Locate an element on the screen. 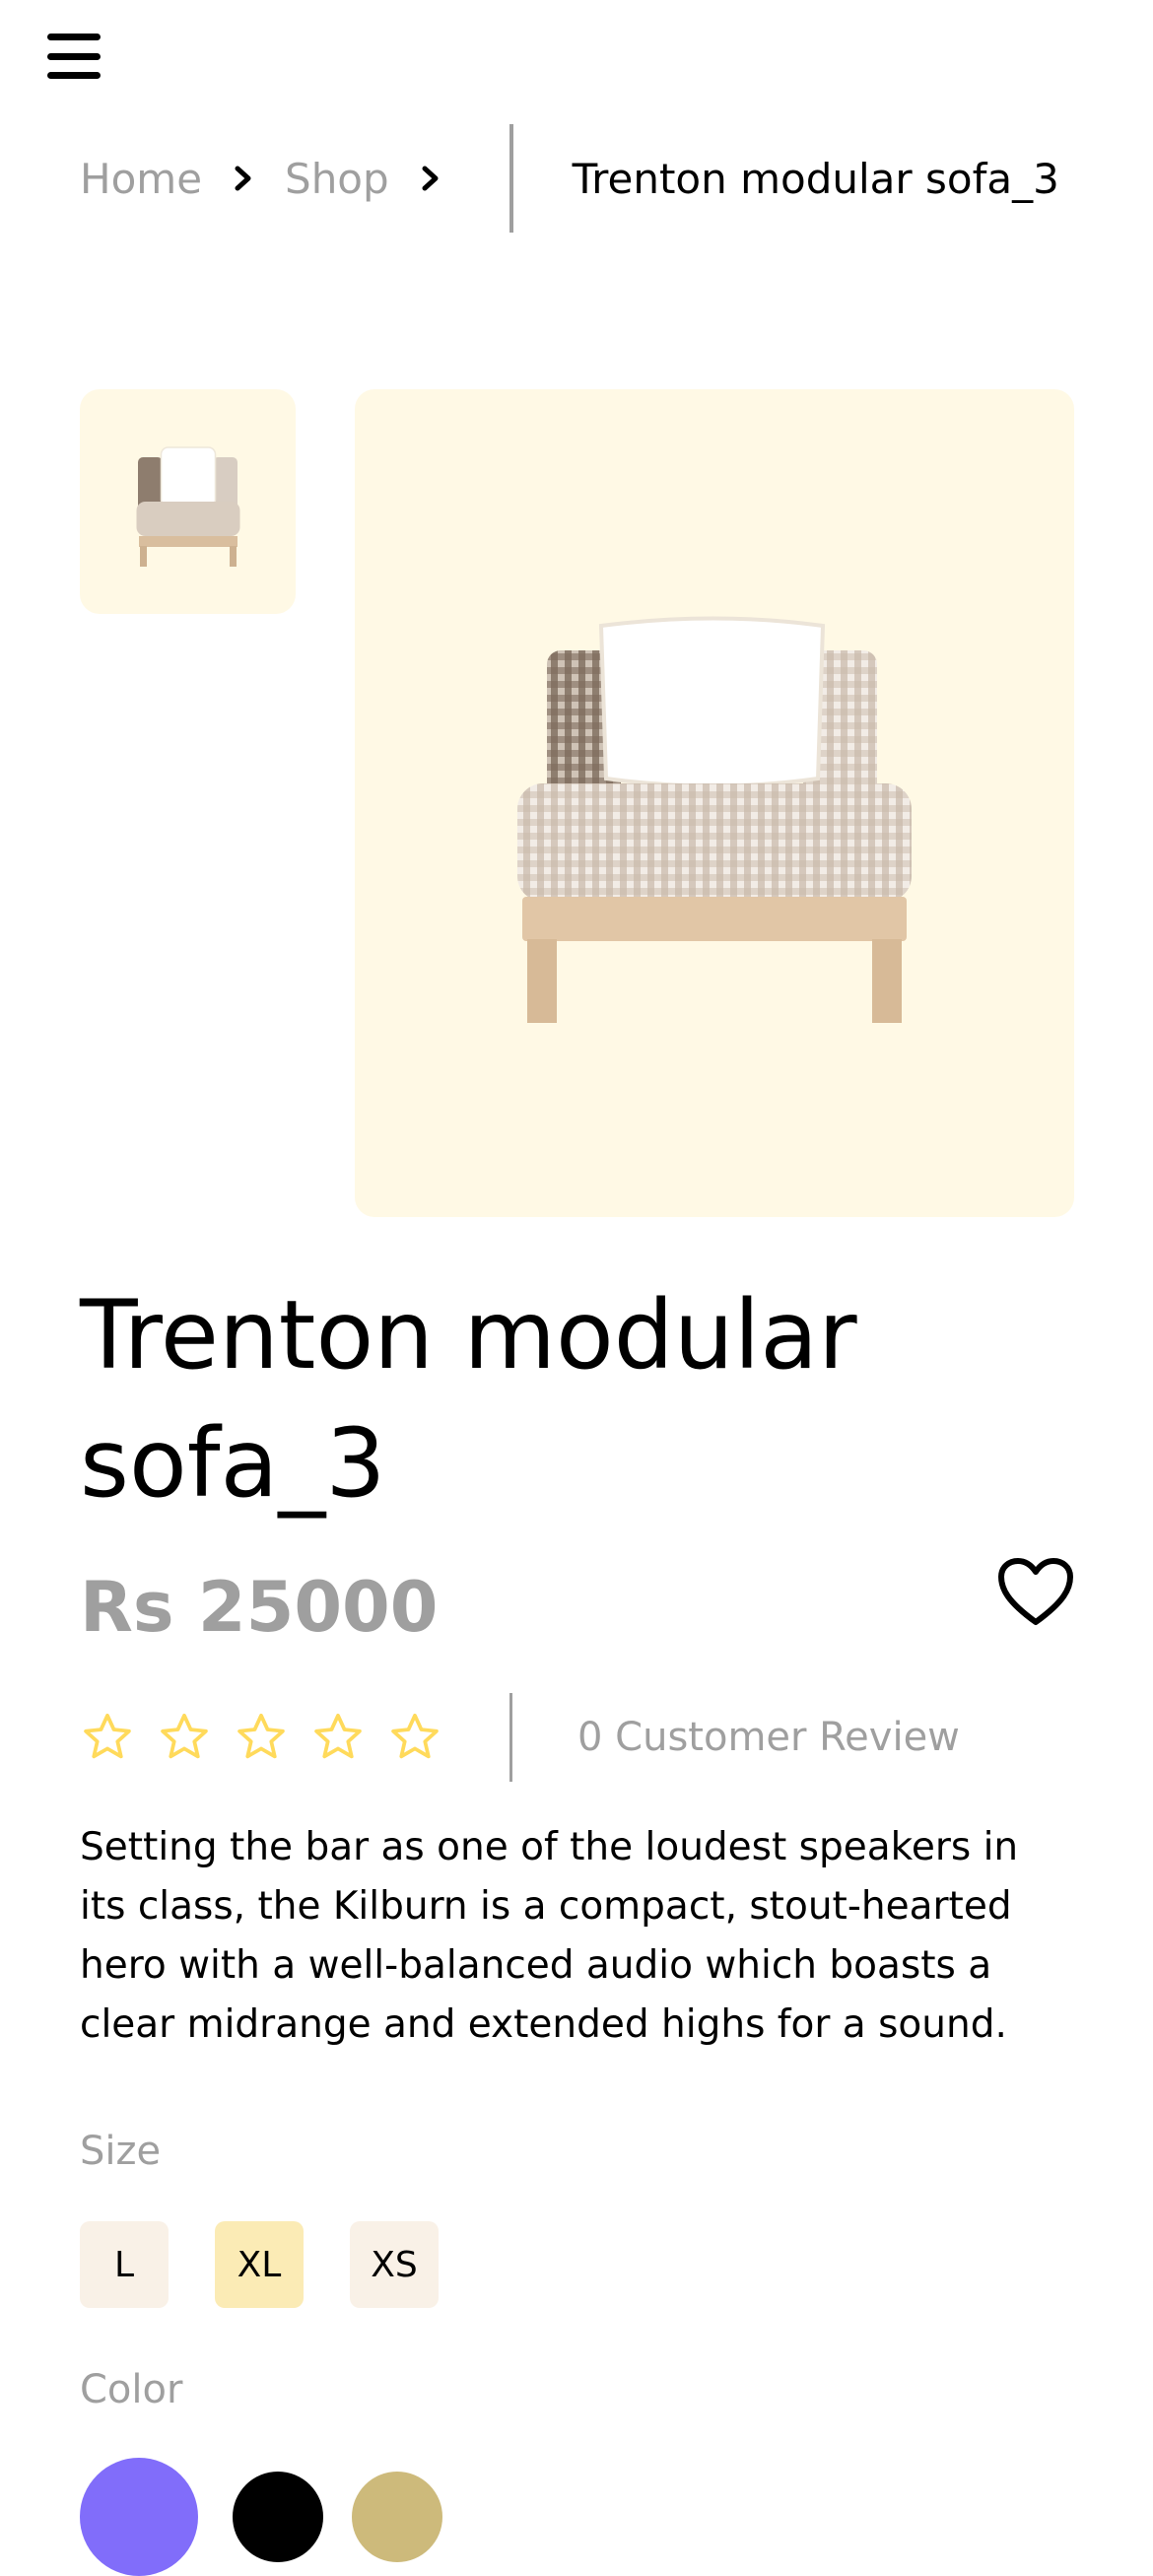 This screenshot has height=2576, width=1153. rating-stars is located at coordinates (261, 1737).